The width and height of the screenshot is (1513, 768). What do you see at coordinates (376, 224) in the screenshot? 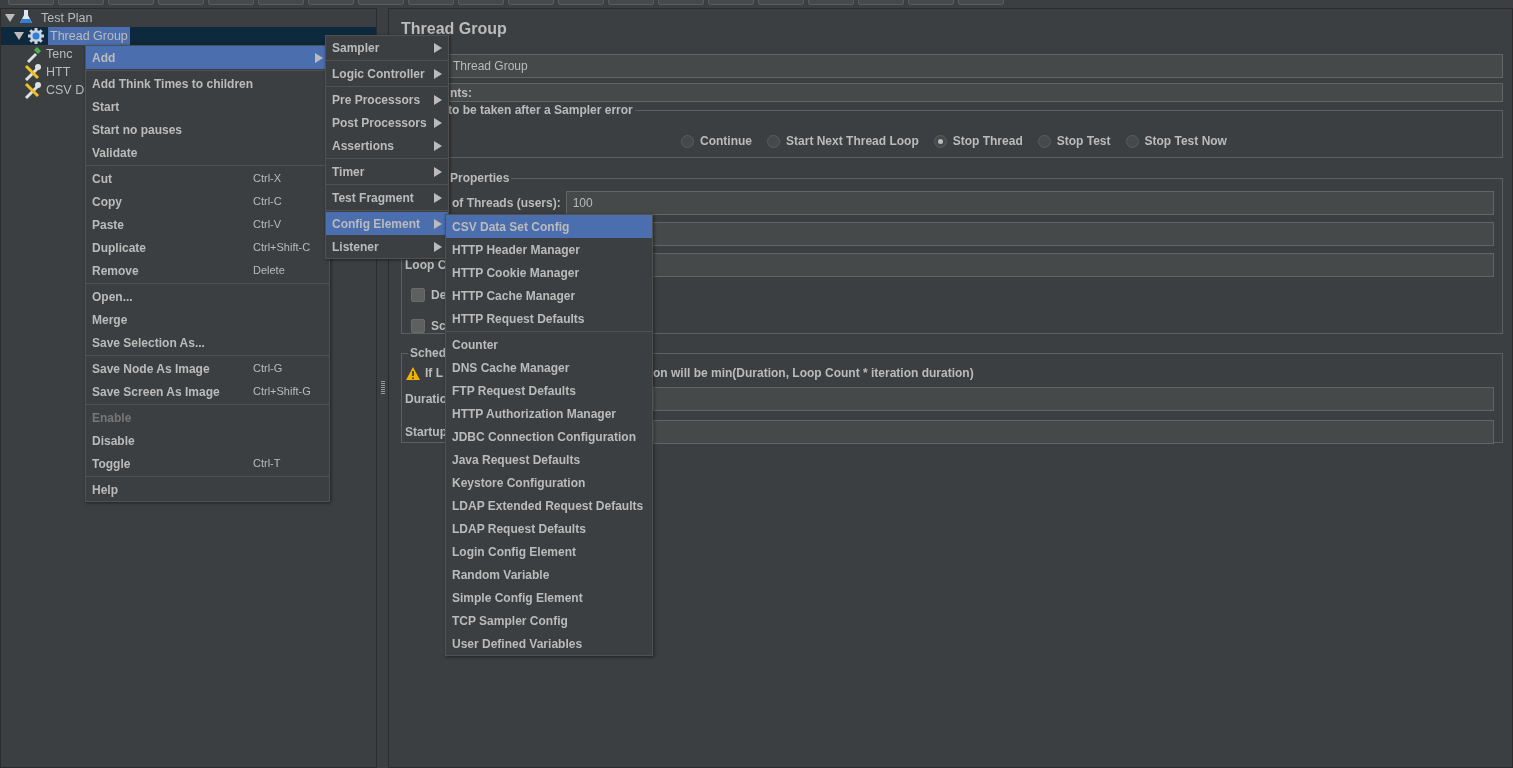
I see `menu-item-label: Config Element` at bounding box center [376, 224].